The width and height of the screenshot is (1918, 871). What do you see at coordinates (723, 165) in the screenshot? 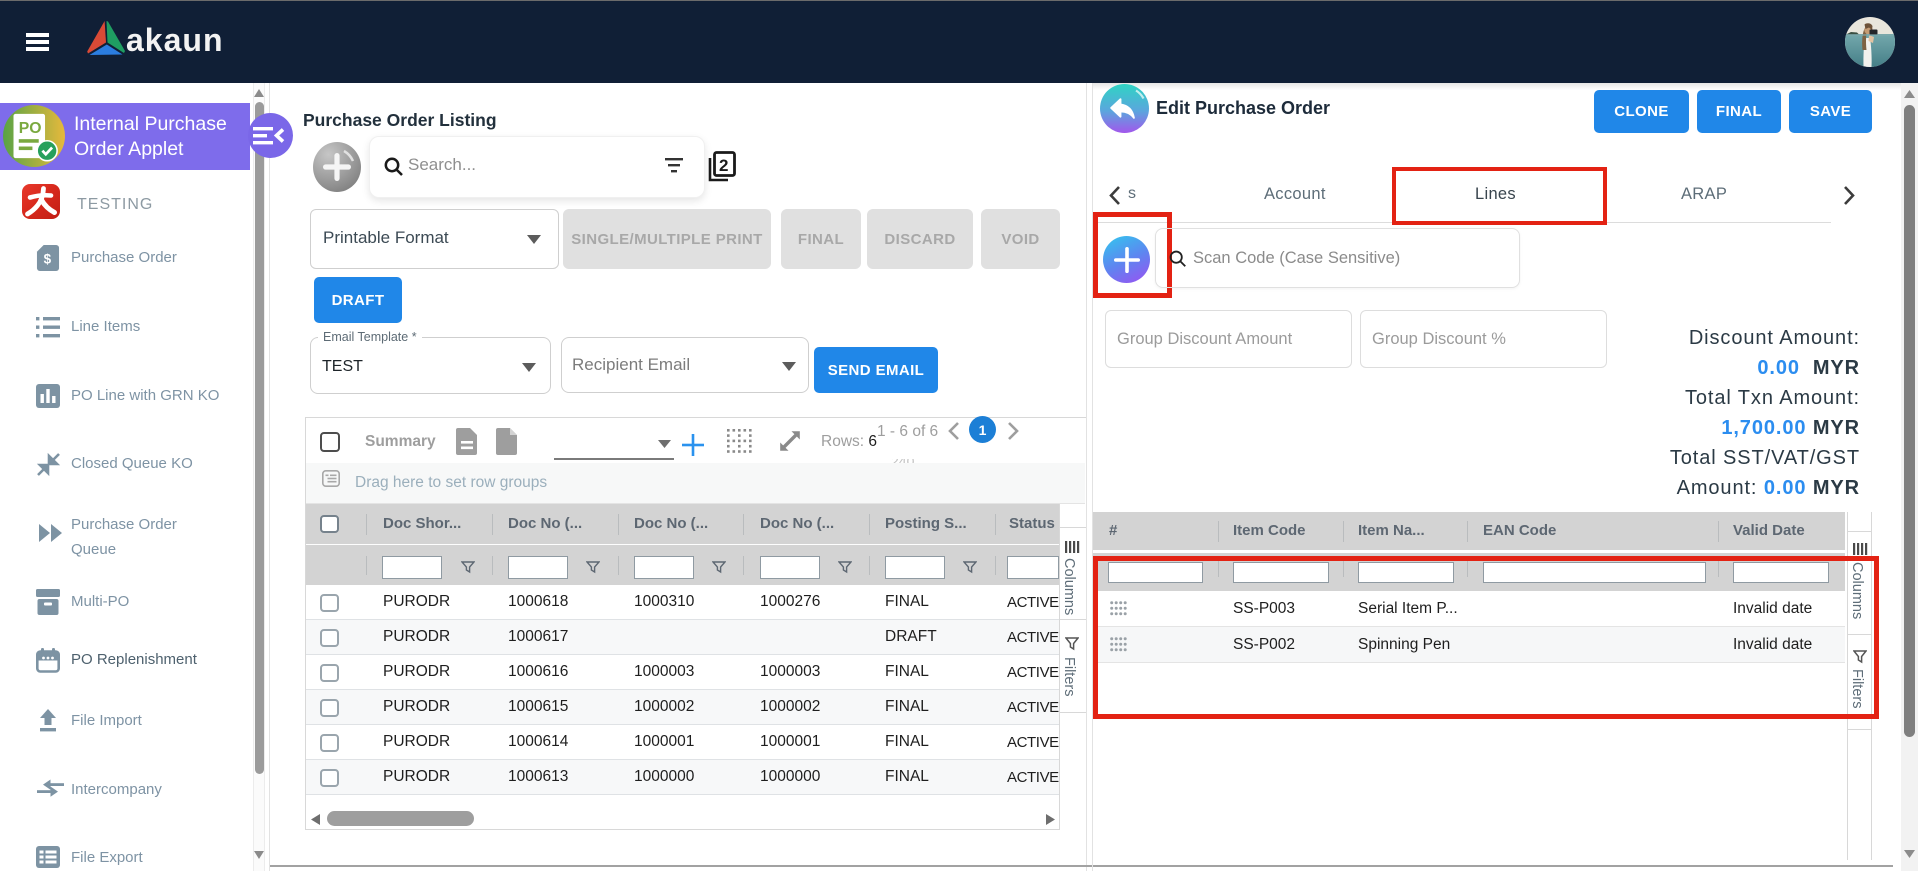
I see `svg-text: 2` at bounding box center [723, 165].